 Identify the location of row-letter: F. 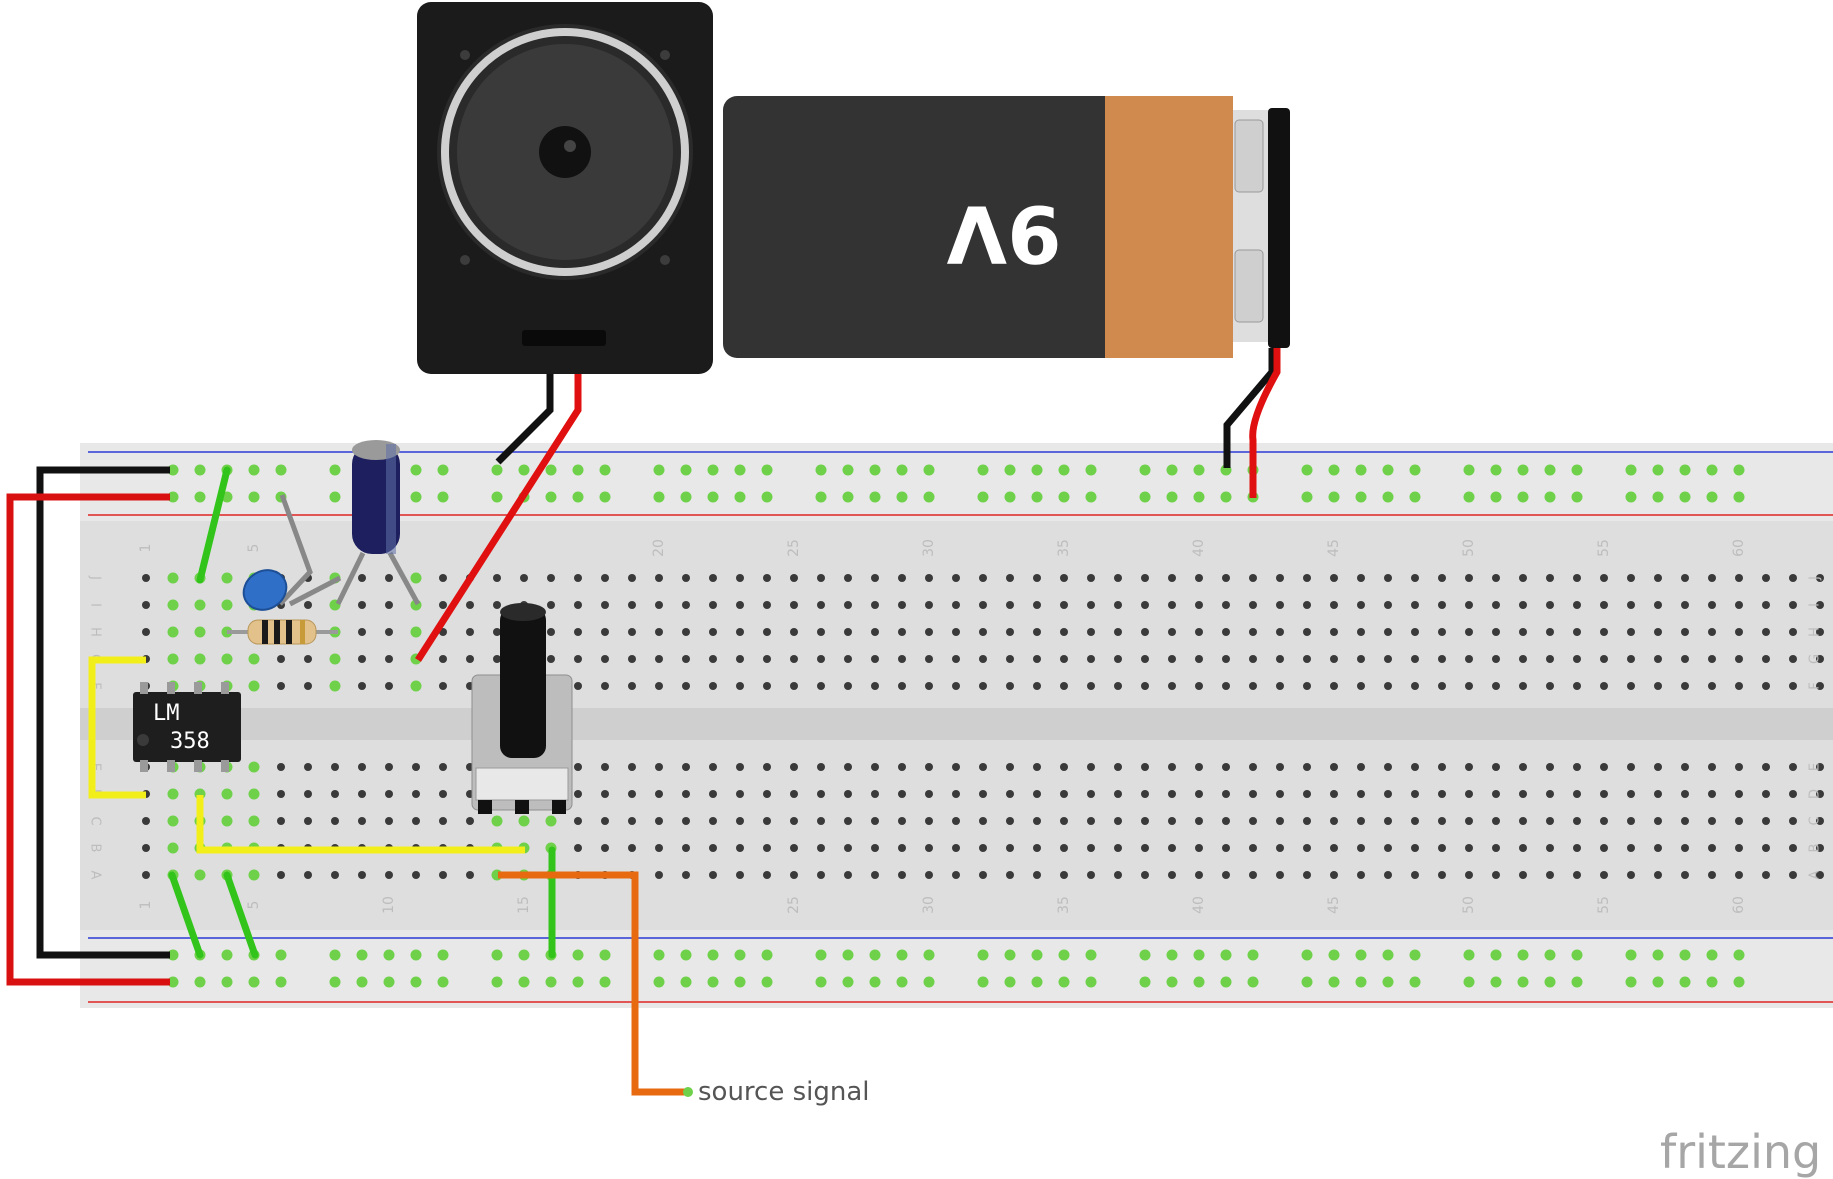
(1815, 685).